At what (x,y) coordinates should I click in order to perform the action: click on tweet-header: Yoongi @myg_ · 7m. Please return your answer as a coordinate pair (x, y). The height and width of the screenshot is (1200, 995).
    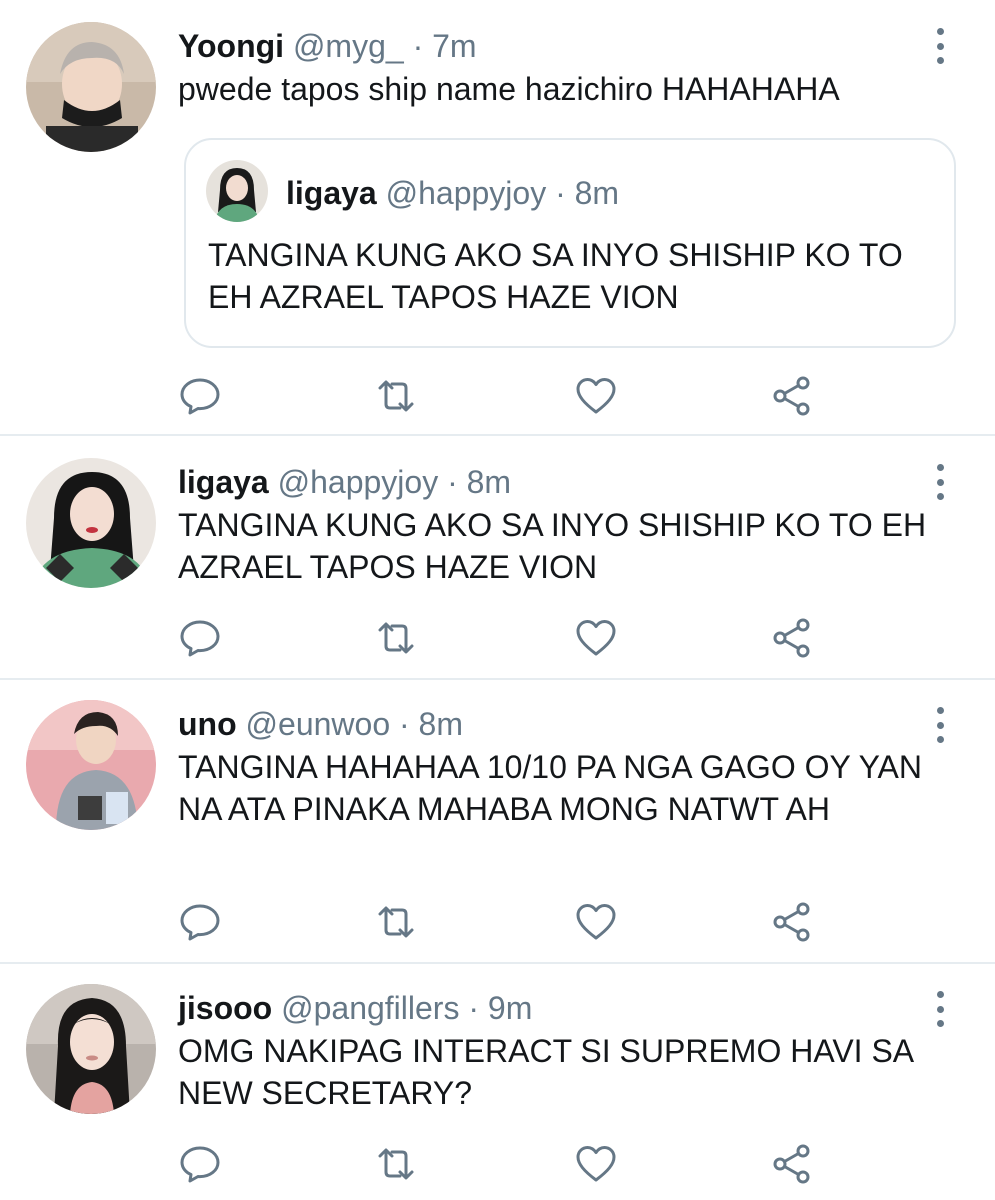
    Looking at the image, I should click on (327, 46).